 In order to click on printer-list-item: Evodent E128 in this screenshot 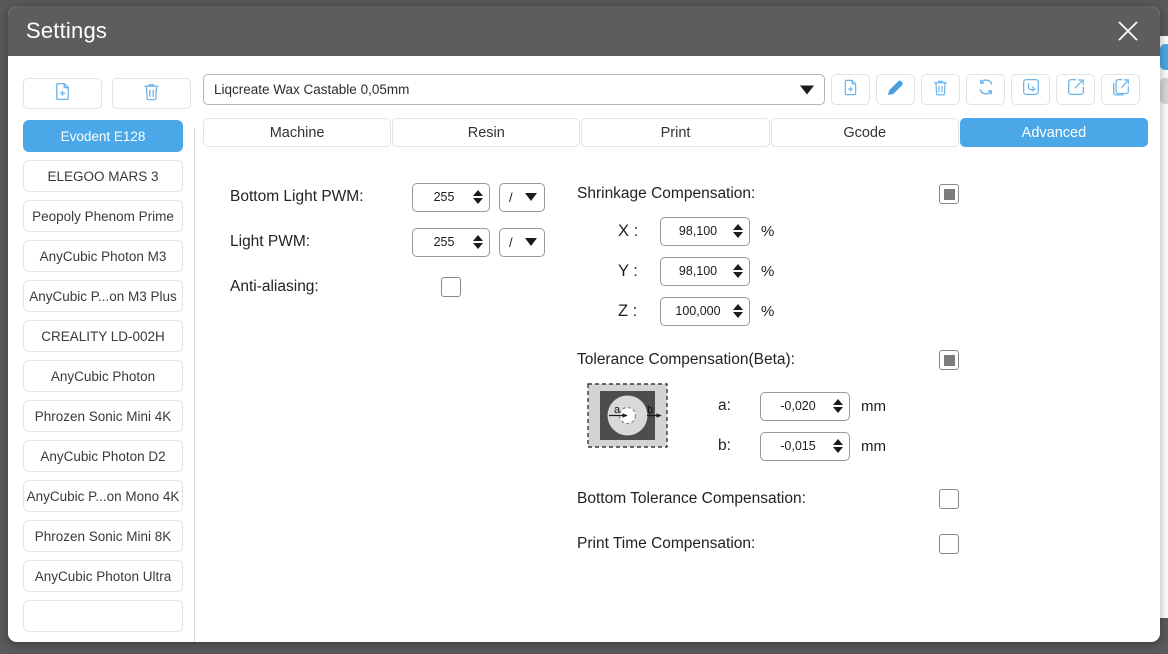, I will do `click(103, 136)`.